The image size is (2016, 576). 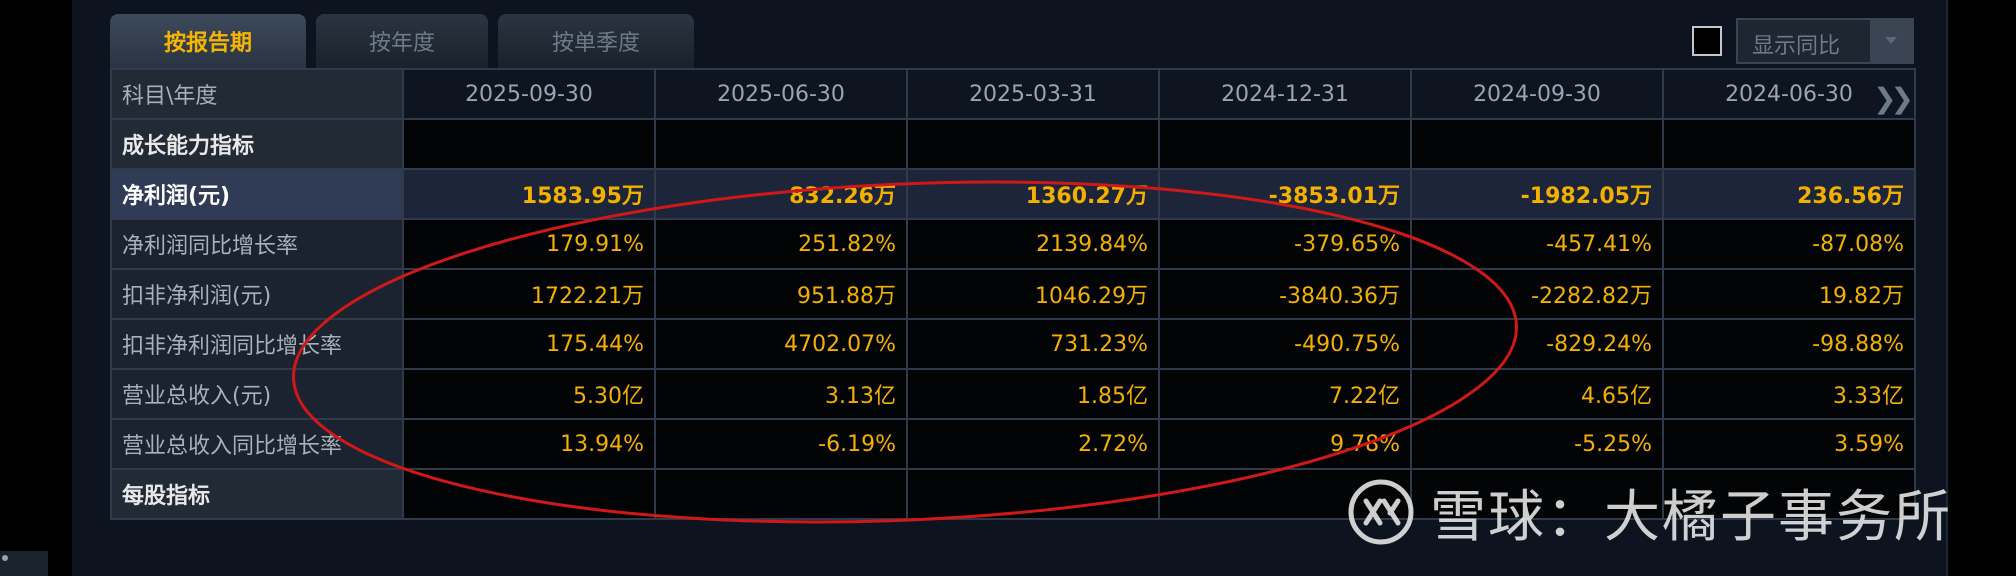 I want to click on tab-by-year: 按年度, so click(x=402, y=41).